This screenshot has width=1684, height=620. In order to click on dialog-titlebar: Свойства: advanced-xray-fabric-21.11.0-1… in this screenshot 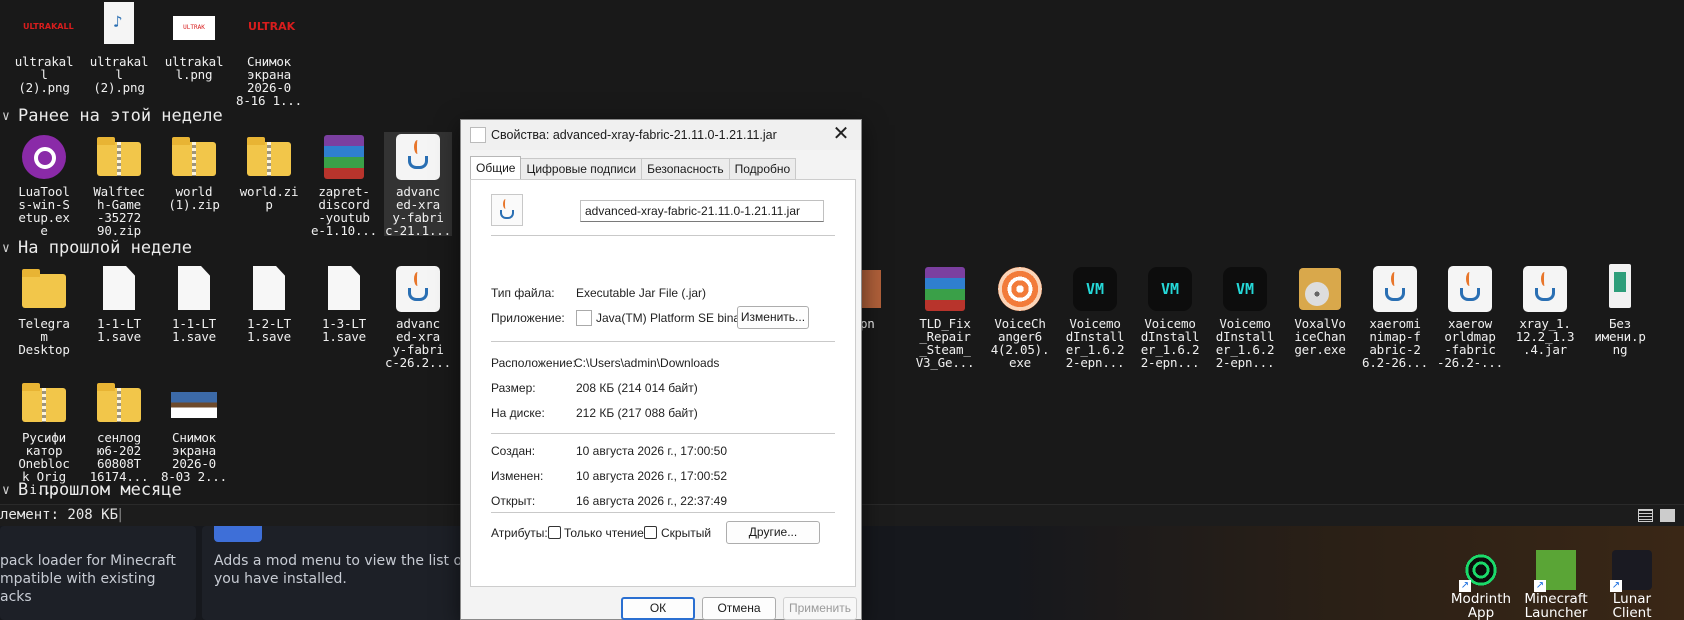, I will do `click(661, 135)`.